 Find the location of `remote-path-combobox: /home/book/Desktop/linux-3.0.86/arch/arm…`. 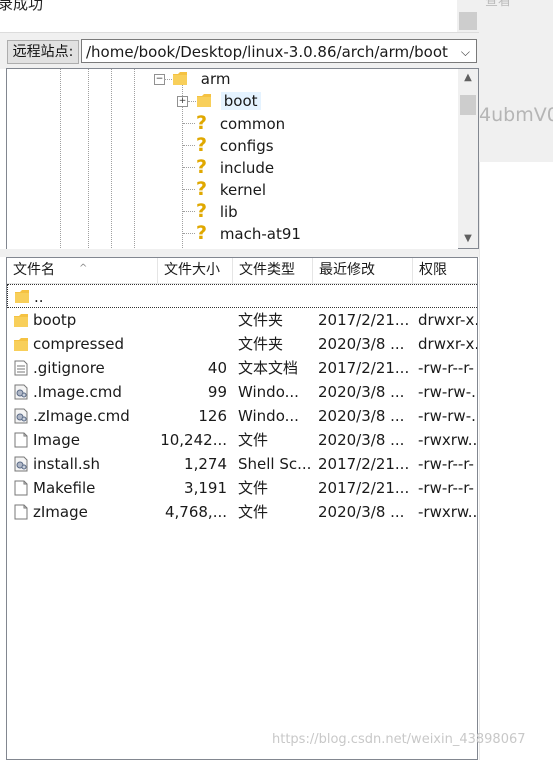

remote-path-combobox: /home/book/Desktop/linux-3.0.86/arch/arm… is located at coordinates (279, 51).